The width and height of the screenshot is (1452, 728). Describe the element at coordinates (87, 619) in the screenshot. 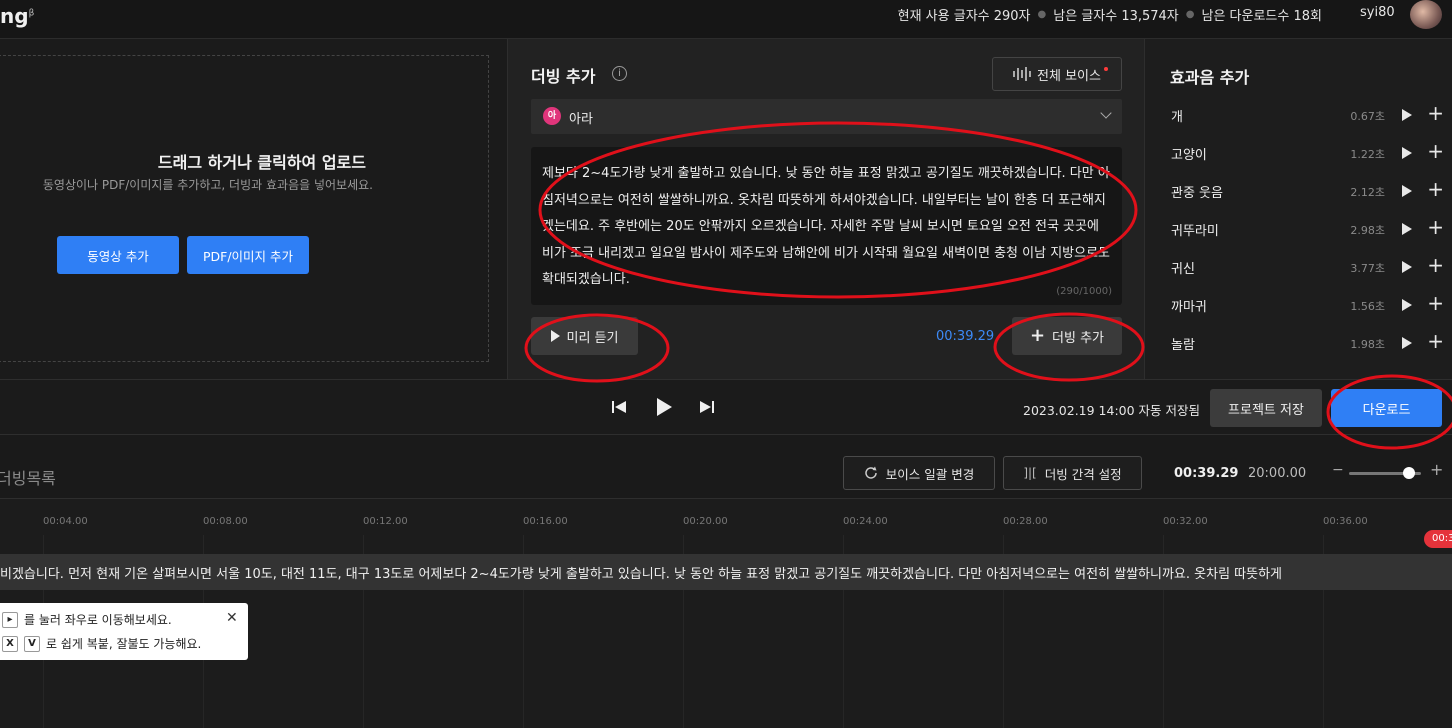

I see `tooltip-row: ▸ 를 눌러 좌우로 이동해보세요.` at that location.